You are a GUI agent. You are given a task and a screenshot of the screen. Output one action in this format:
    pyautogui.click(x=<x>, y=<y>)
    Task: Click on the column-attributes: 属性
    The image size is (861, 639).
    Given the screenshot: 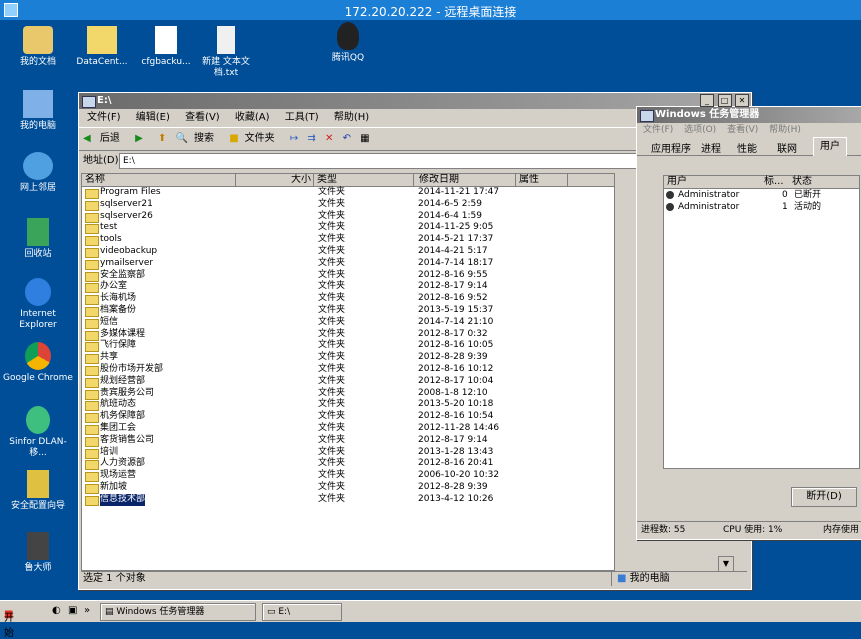 What is the action you would take?
    pyautogui.click(x=542, y=180)
    